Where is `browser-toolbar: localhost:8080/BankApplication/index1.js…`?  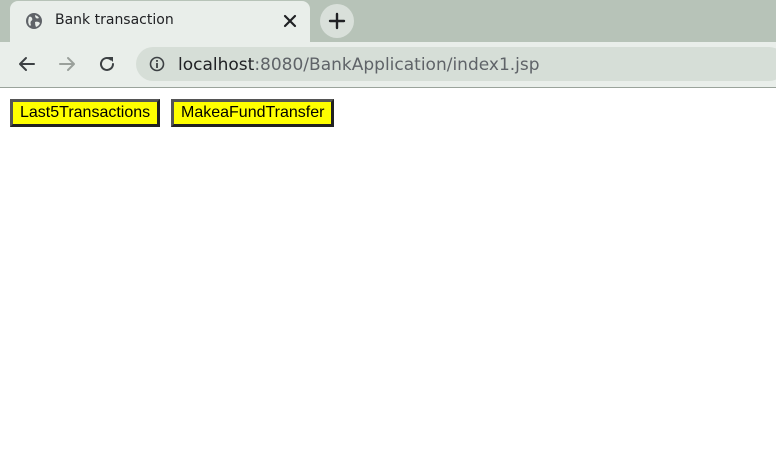
browser-toolbar: localhost:8080/BankApplication/index1.js… is located at coordinates (388, 65).